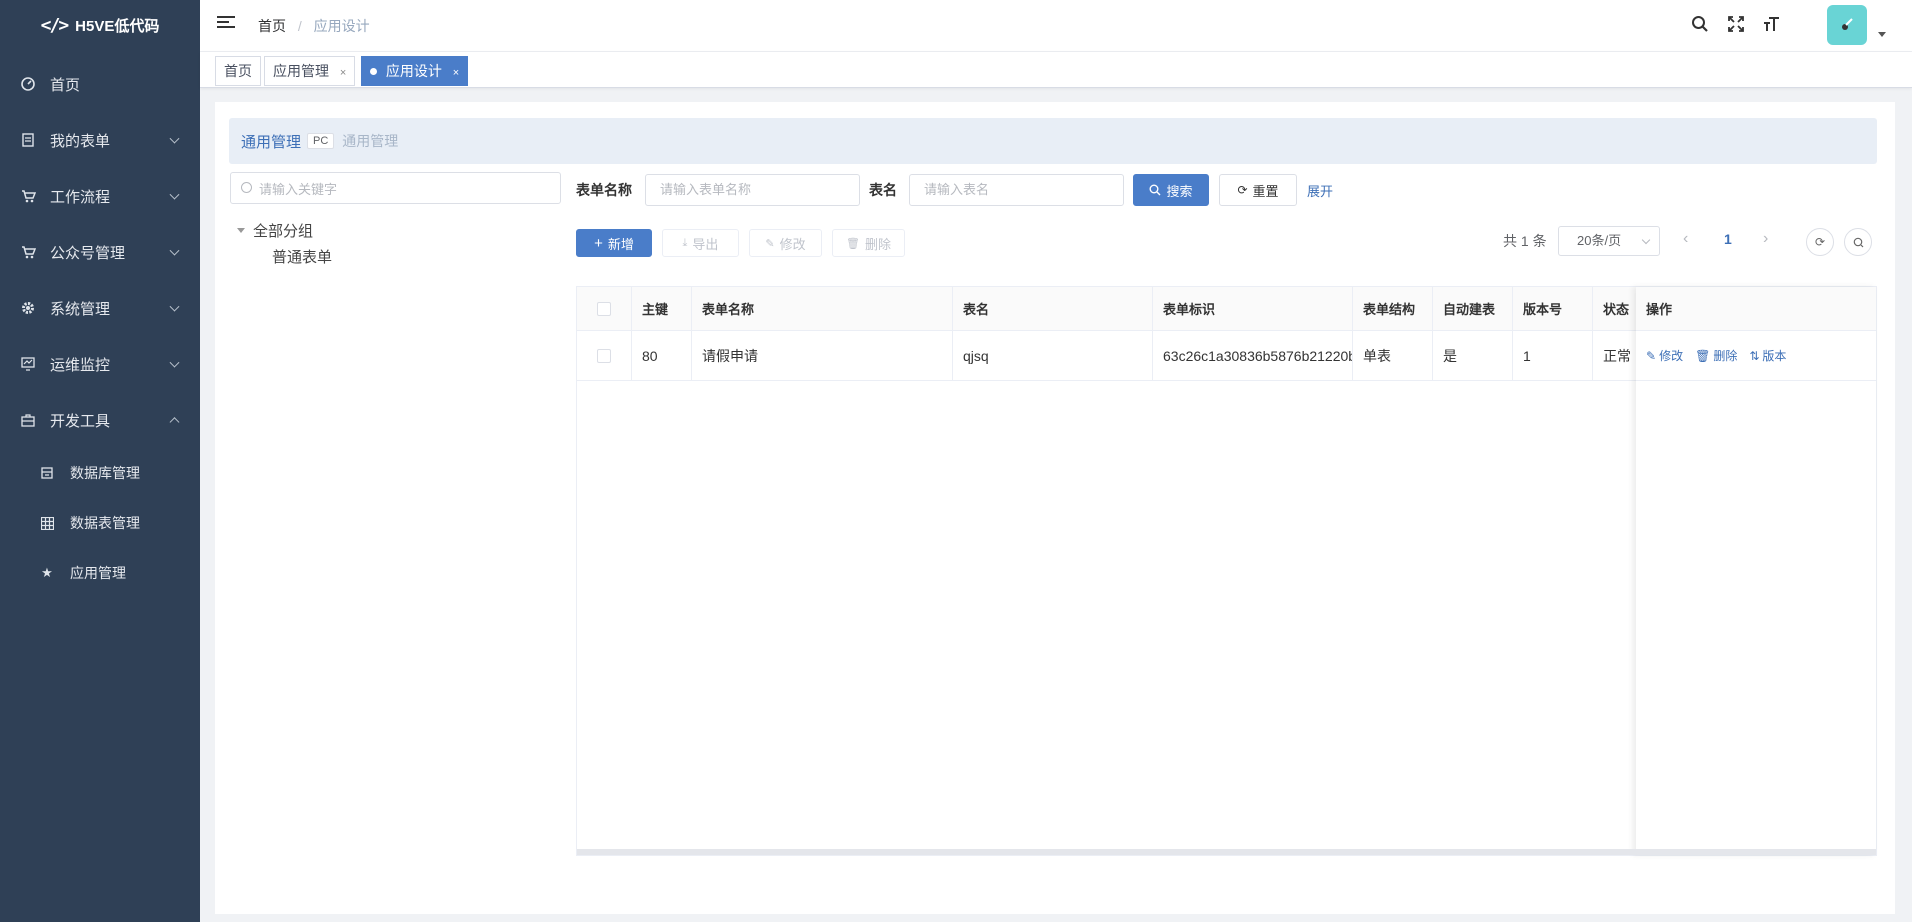 This screenshot has height=922, width=1912. What do you see at coordinates (1056, 70) in the screenshot?
I see `tags-view: 首页 应用管理 × 应用设计 ×` at bounding box center [1056, 70].